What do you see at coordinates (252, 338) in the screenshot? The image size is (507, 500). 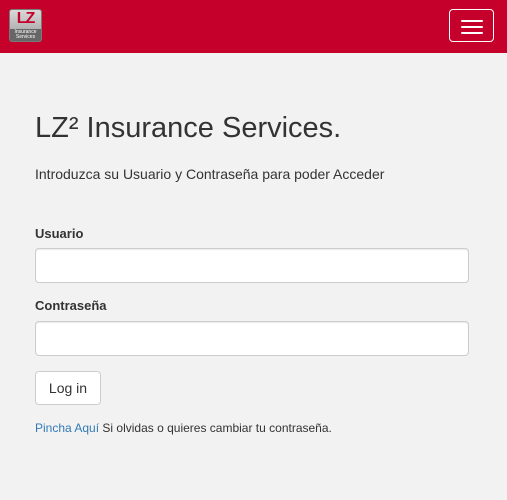 I see `password-input` at bounding box center [252, 338].